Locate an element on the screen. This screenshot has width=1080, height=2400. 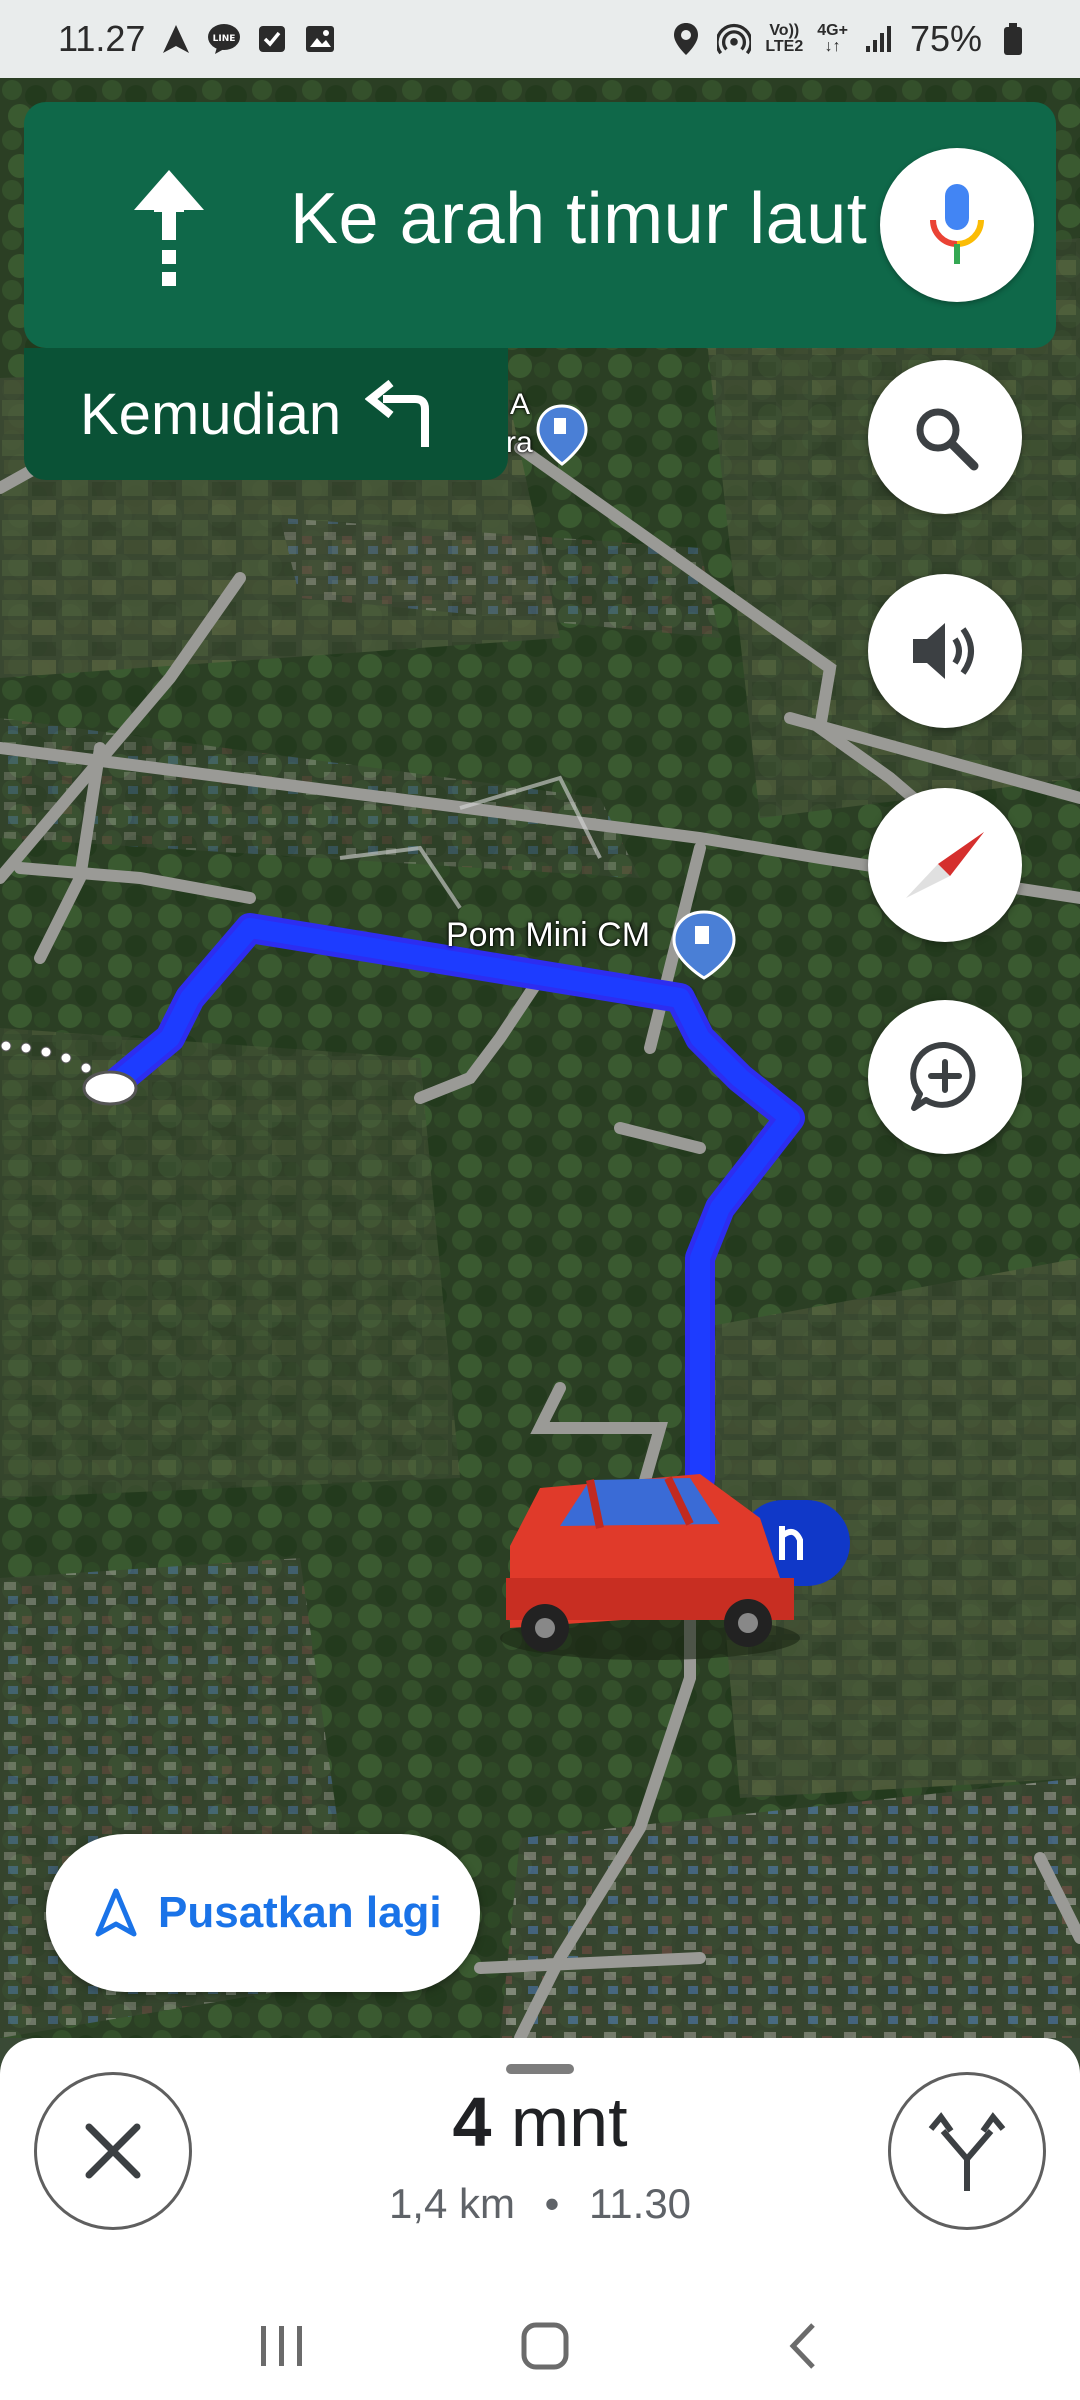
hotspot-icon is located at coordinates (734, 39).